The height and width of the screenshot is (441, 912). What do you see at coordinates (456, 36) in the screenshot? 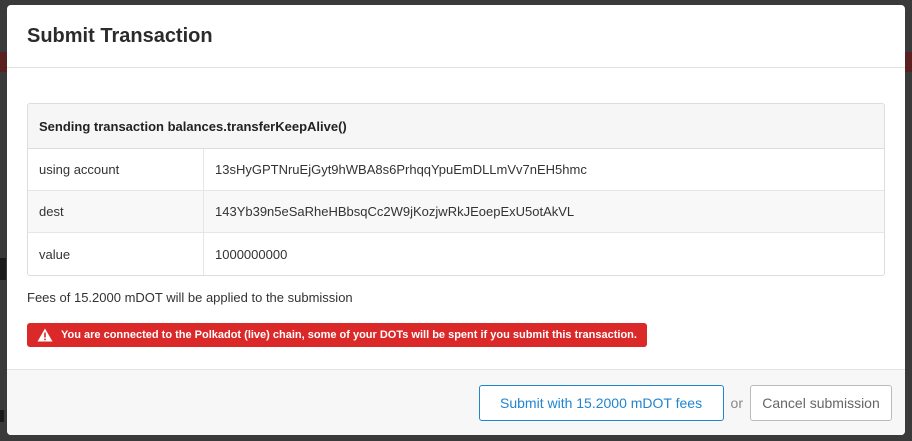
I see `modal-header: Submit Transaction` at bounding box center [456, 36].